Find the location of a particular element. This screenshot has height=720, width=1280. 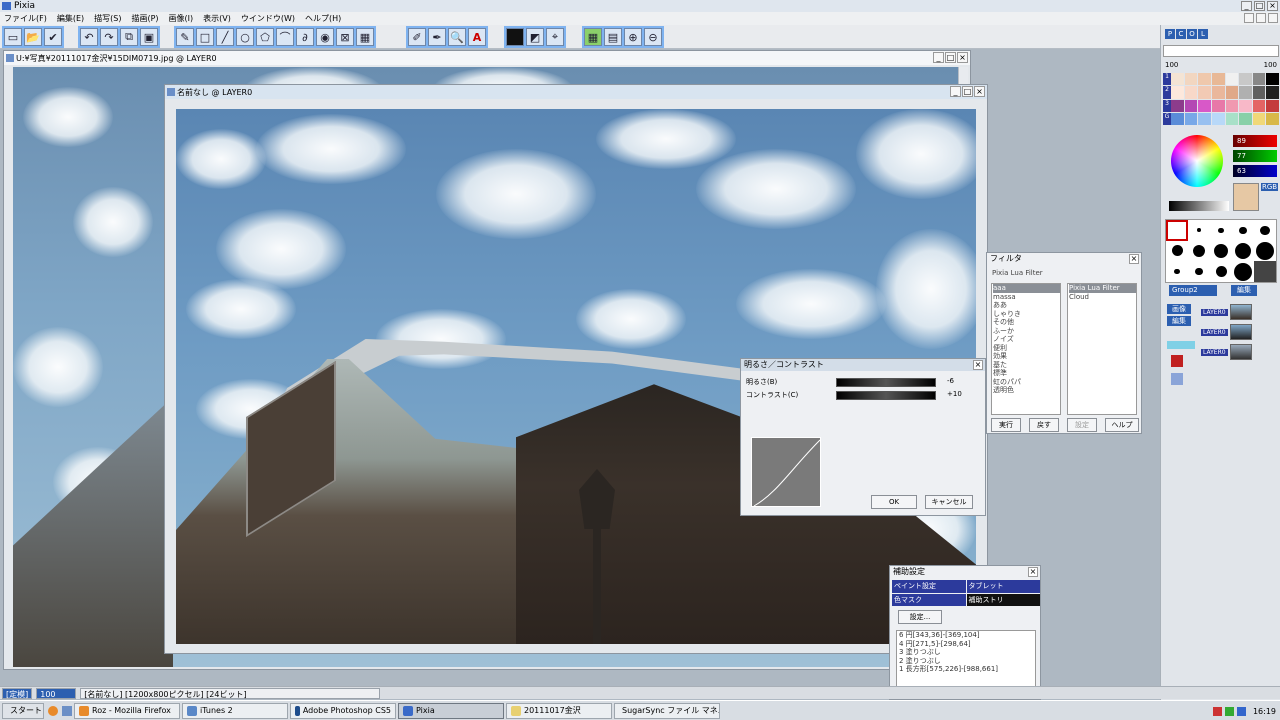

menu-window: ウインドウ(W) is located at coordinates (268, 18).